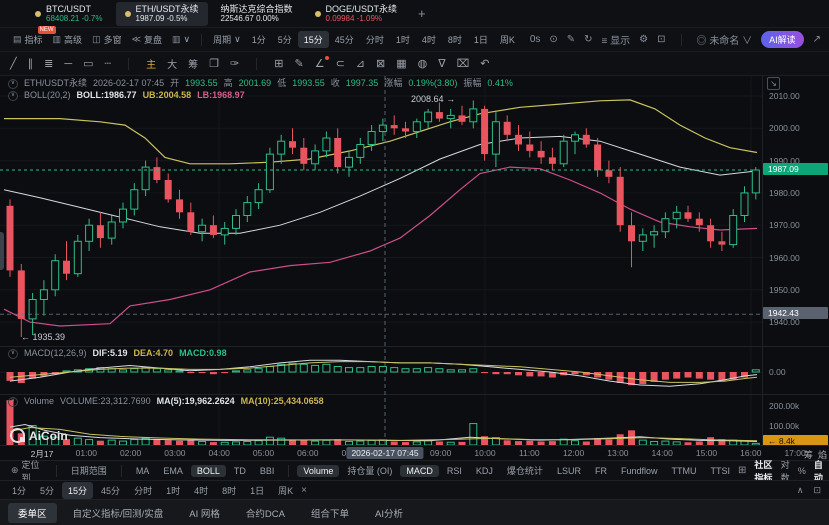  Describe the element at coordinates (147, 39) in the screenshot. I see `replay-button: ≪ 复盘` at that location.